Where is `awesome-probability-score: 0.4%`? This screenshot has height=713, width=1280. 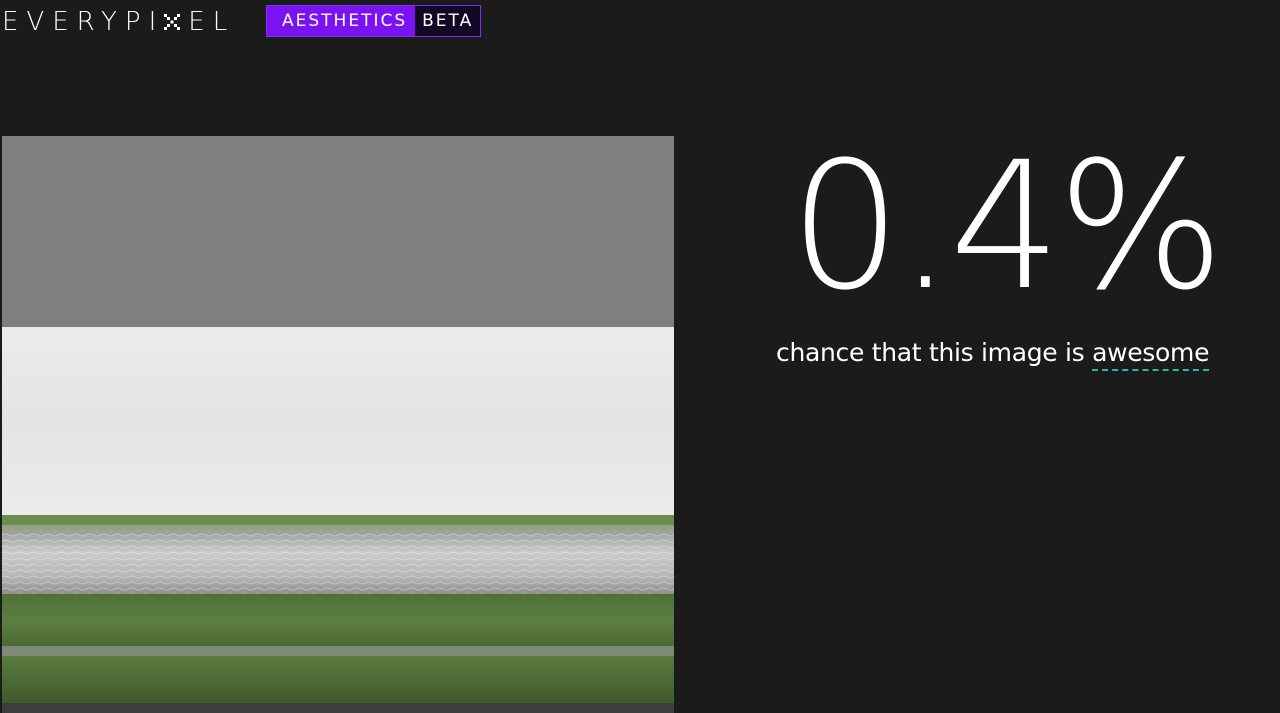
awesome-probability-score: 0.4% is located at coordinates (1006, 226).